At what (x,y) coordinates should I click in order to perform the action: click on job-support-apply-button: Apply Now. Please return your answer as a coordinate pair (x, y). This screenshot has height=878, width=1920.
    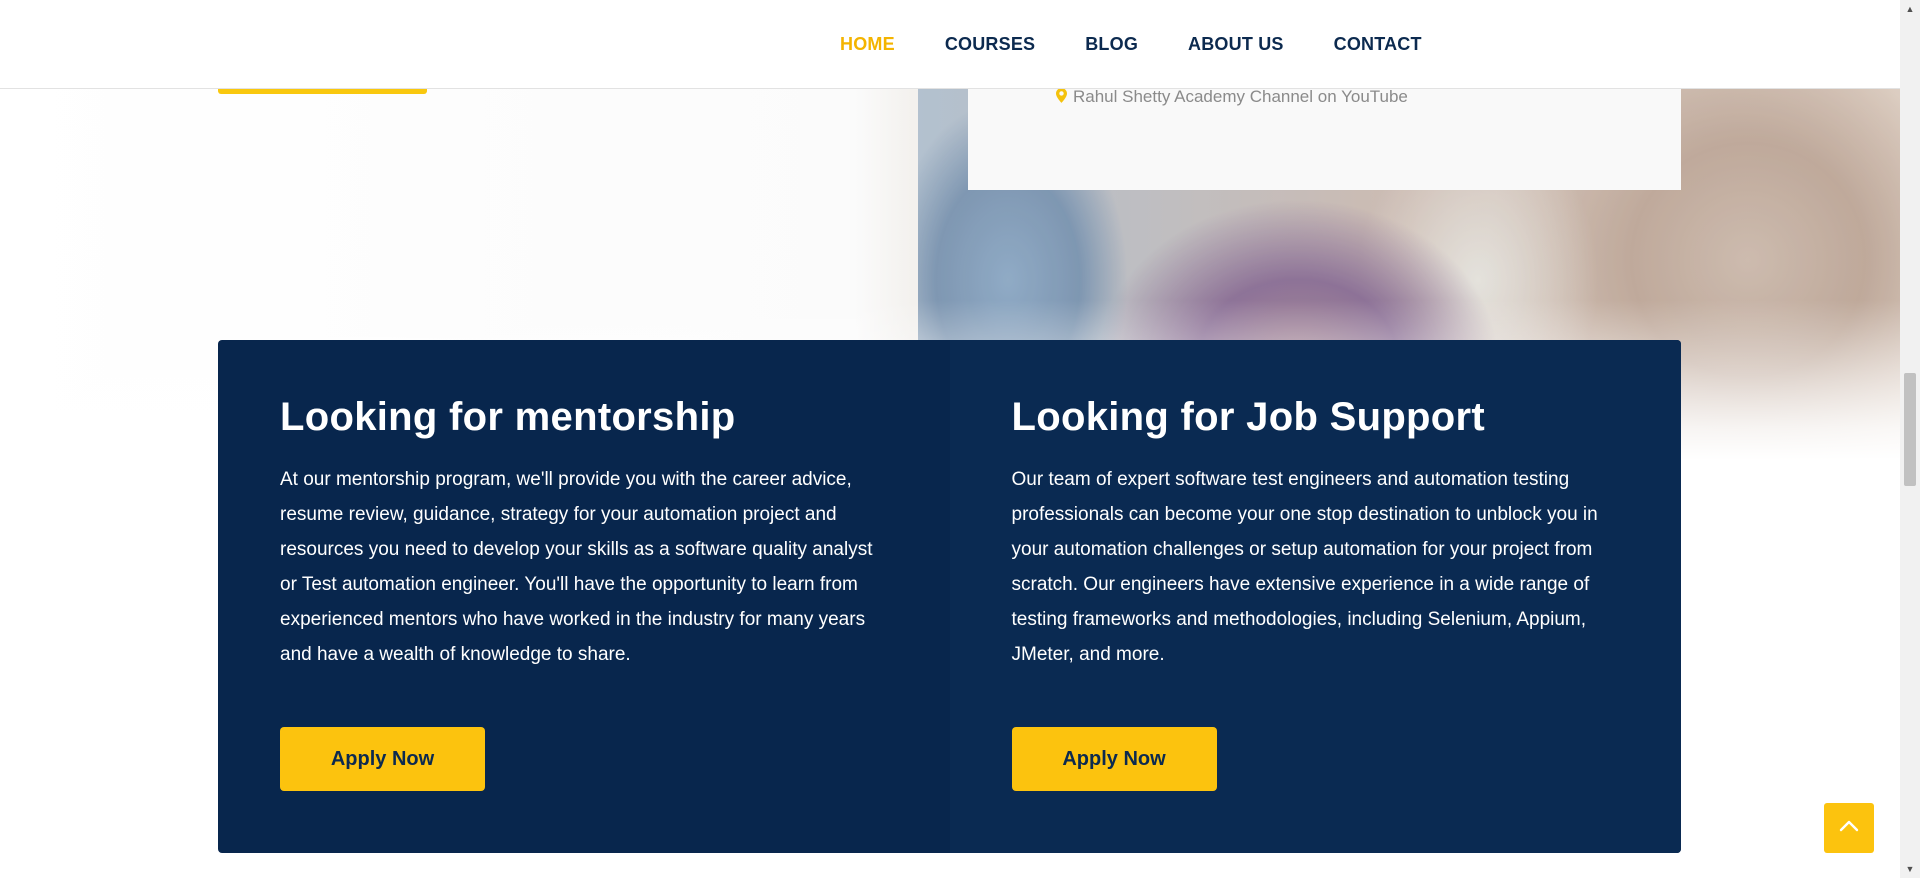
    Looking at the image, I should click on (1114, 759).